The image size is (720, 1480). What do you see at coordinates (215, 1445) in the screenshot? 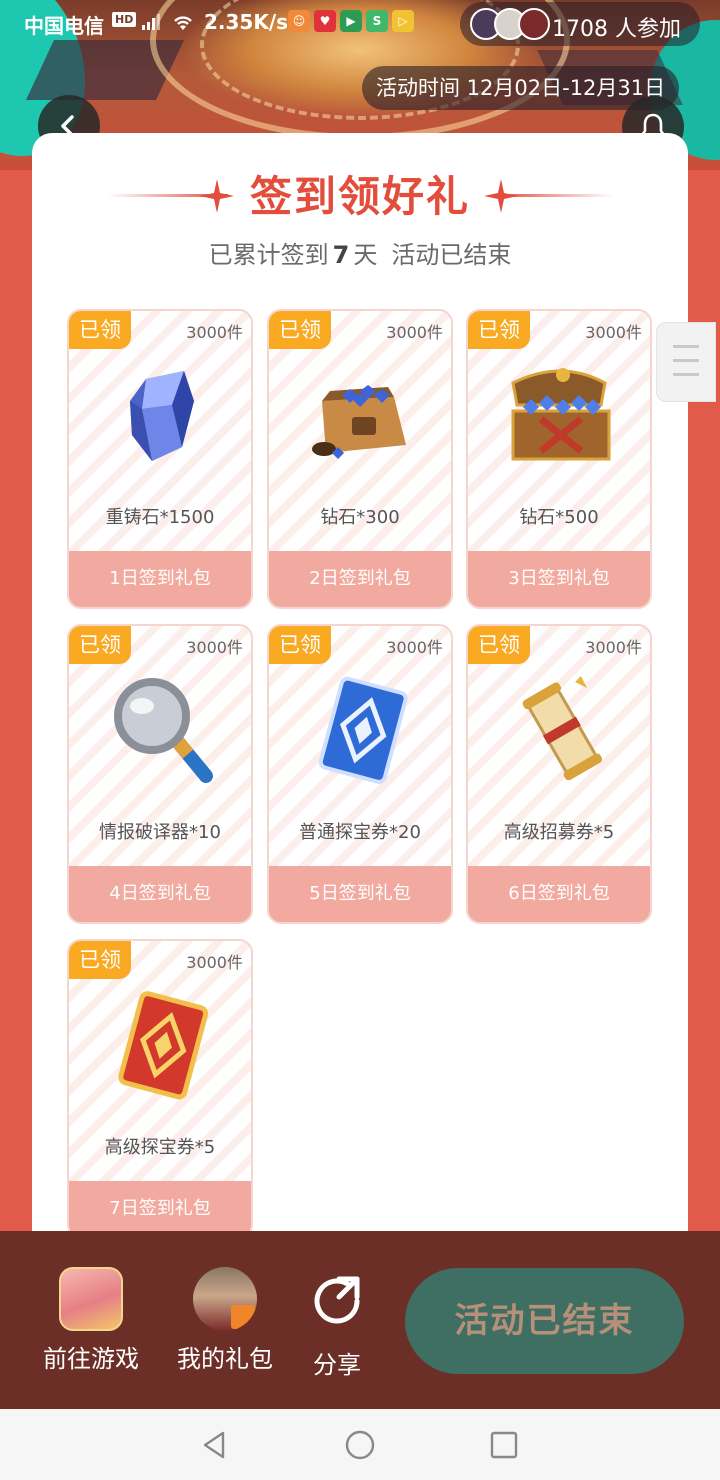
I see `back-triangle-icon` at bounding box center [215, 1445].